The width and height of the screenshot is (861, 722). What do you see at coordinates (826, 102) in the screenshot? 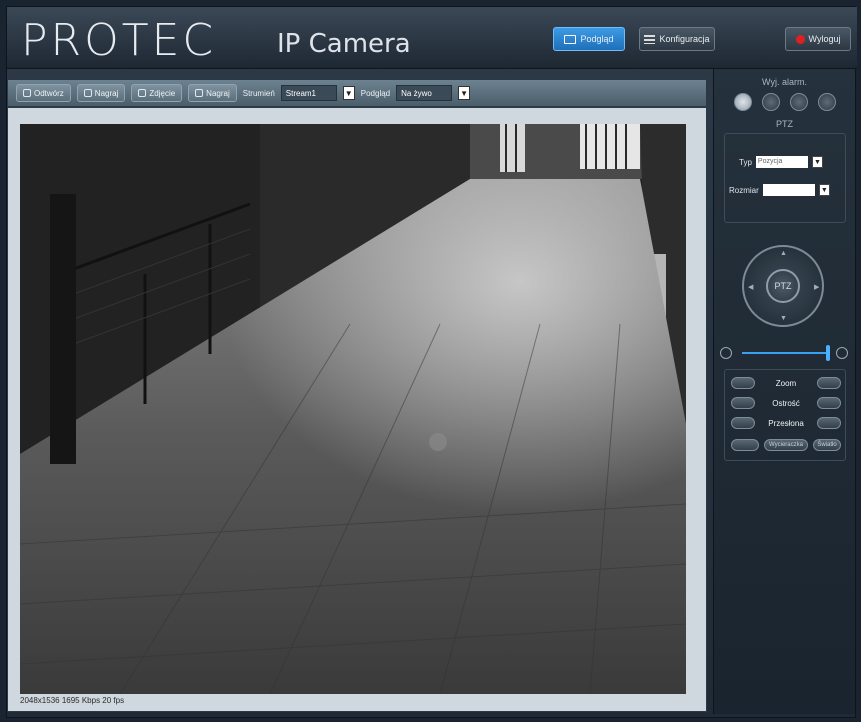
I see `alarm-output-4-button` at bounding box center [826, 102].